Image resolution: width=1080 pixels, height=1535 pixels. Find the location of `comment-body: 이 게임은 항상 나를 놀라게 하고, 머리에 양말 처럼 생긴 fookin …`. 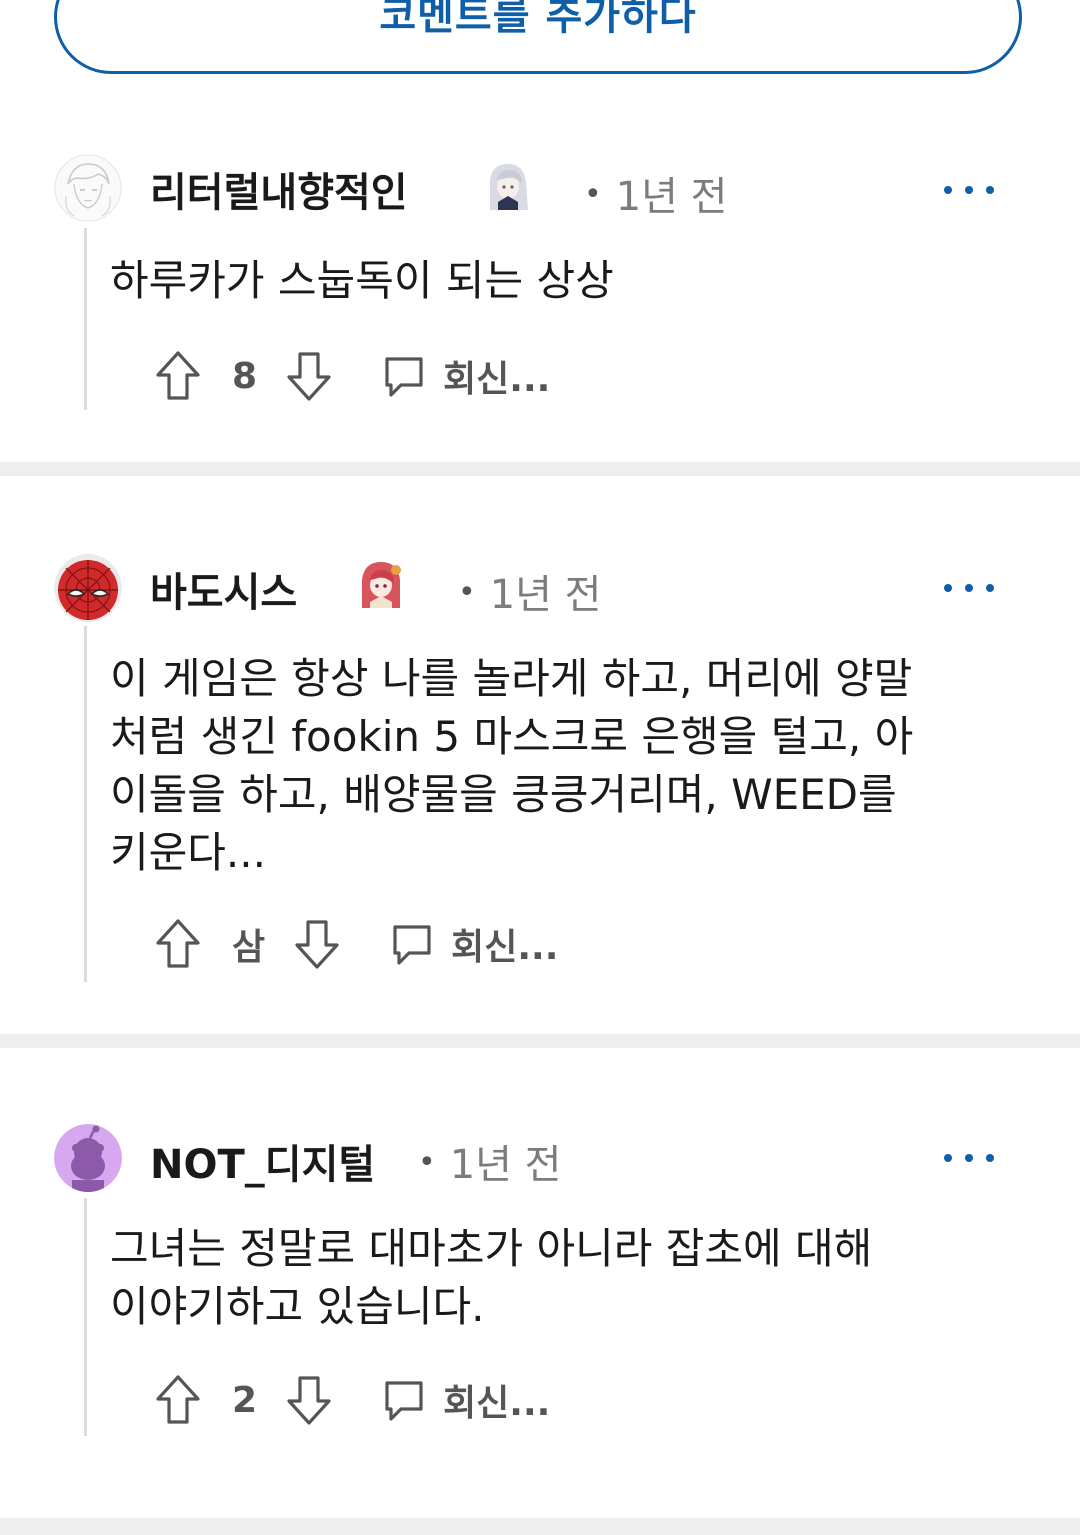

comment-body: 이 게임은 항상 나를 놀라게 하고, 머리에 양말 처럼 생긴 fookin … is located at coordinates (512, 765).